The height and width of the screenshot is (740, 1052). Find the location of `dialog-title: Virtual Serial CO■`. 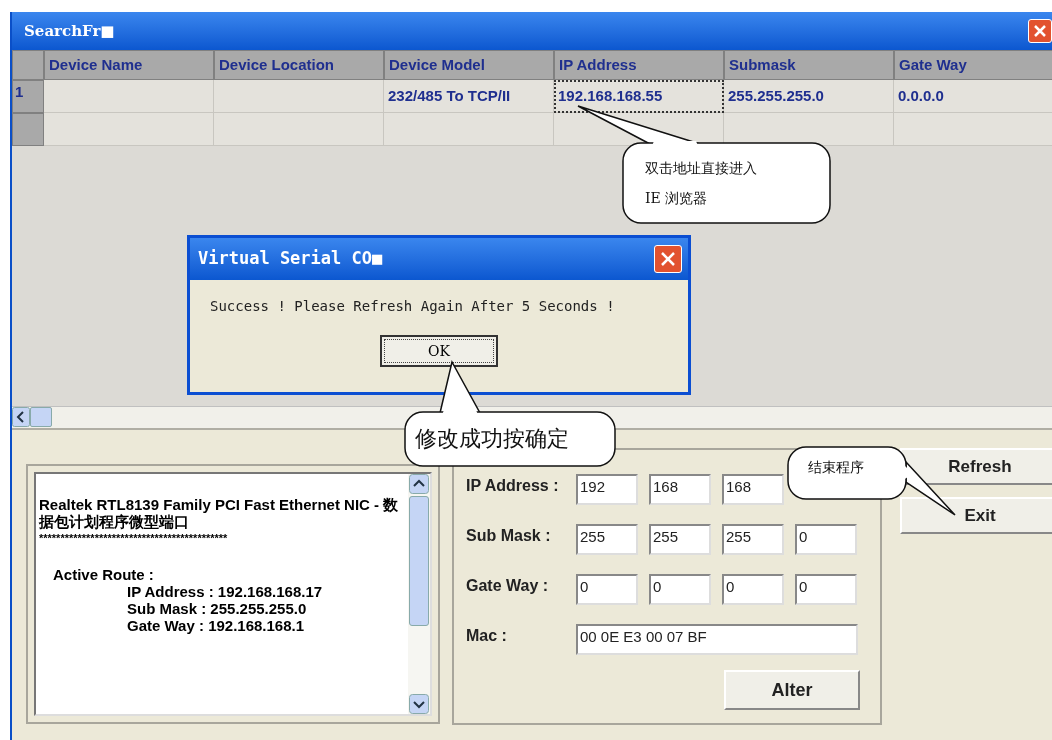

dialog-title: Virtual Serial CO■ is located at coordinates (290, 259).